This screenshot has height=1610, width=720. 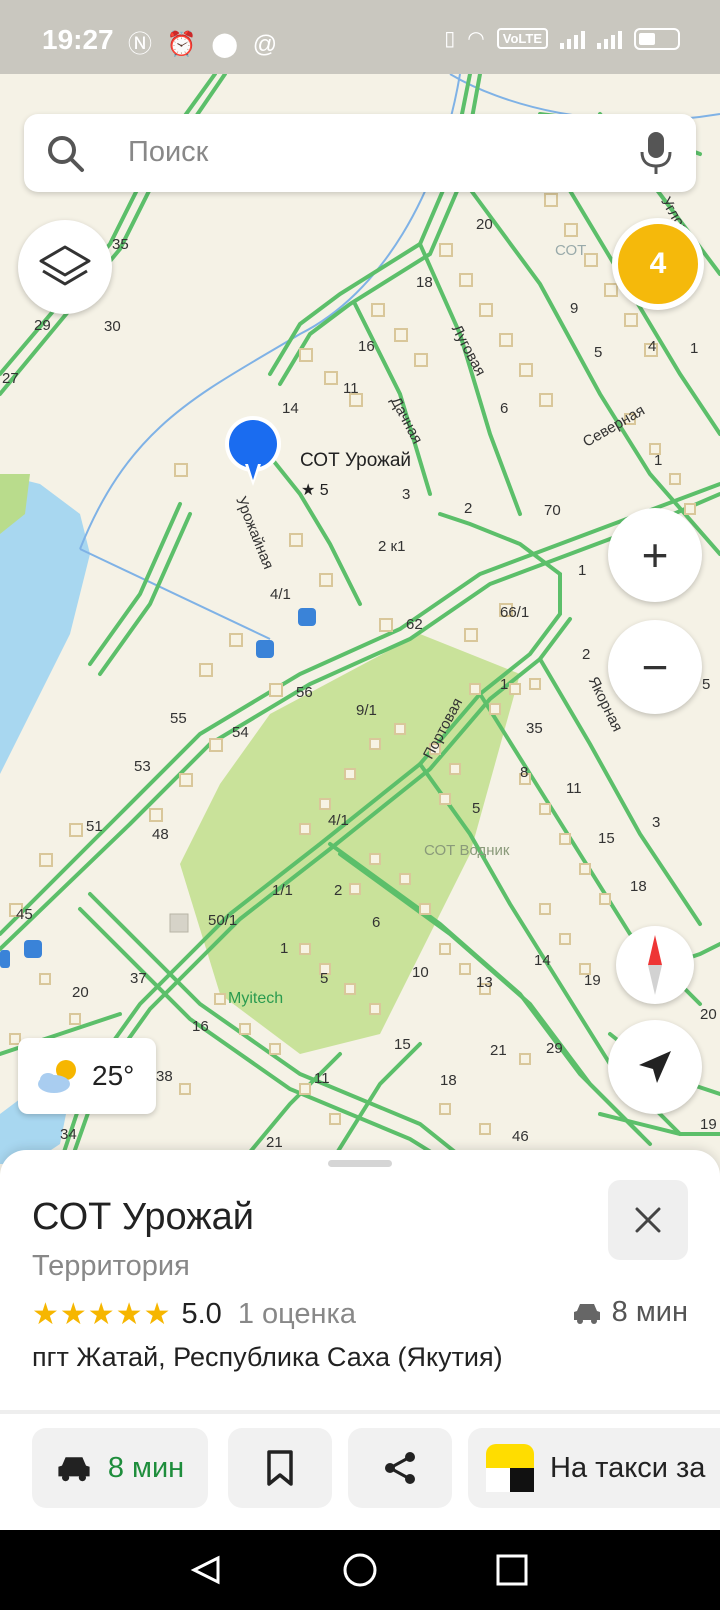 I want to click on house-number: 19, so click(x=708, y=1124).